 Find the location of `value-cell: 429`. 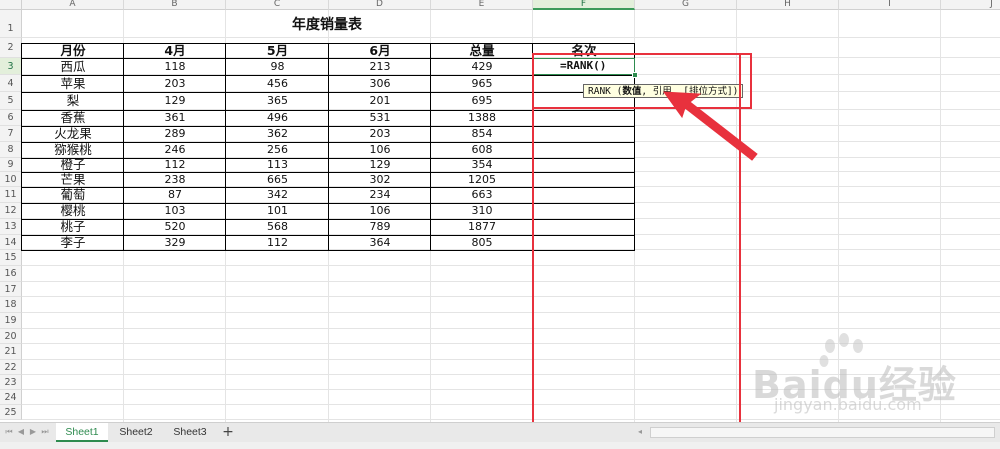

value-cell: 429 is located at coordinates (482, 66).